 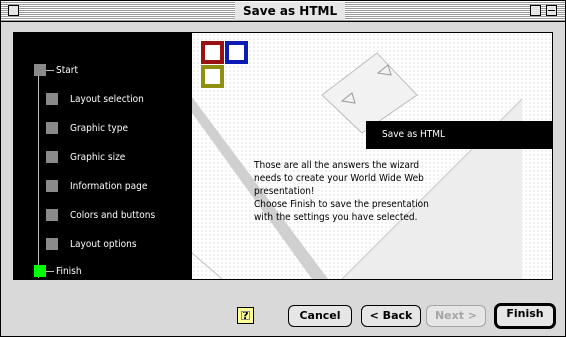 What do you see at coordinates (40, 271) in the screenshot?
I see `step-marker-current` at bounding box center [40, 271].